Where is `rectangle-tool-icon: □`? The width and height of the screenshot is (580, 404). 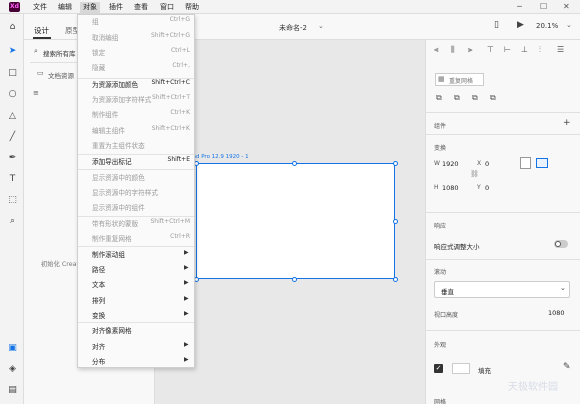 rectangle-tool-icon: □ is located at coordinates (12, 73).